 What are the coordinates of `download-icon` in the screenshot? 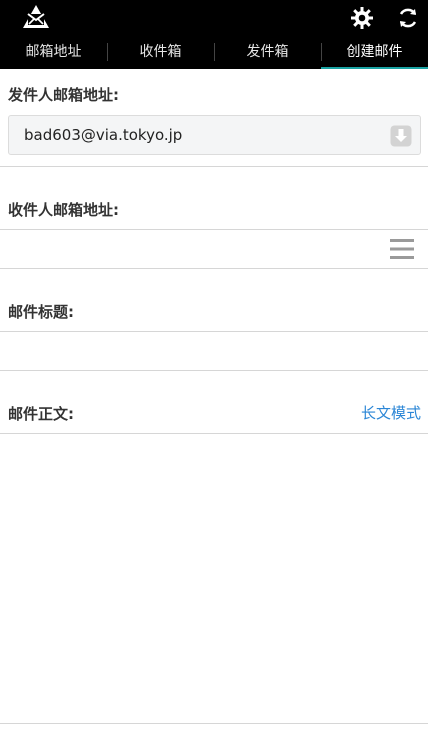 It's located at (401, 136).